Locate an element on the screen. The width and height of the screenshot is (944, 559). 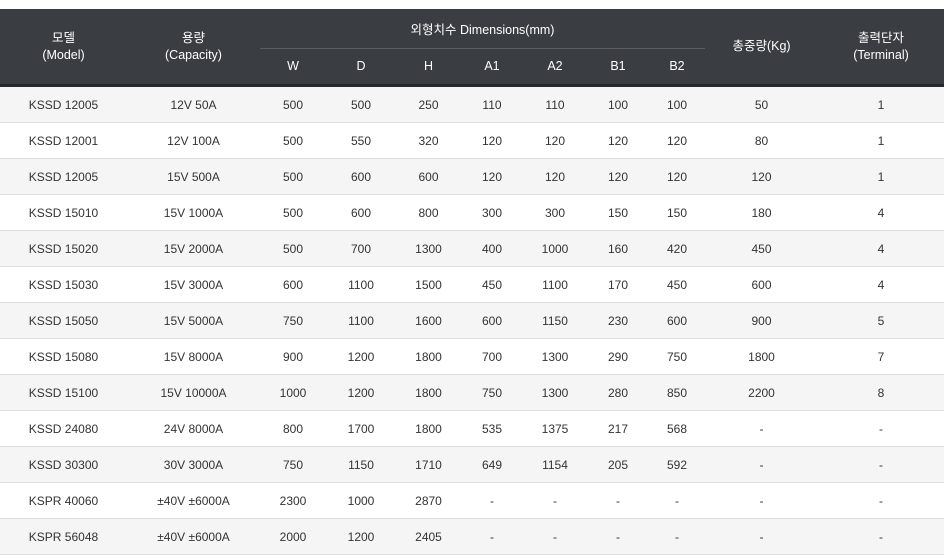
cell-weight: 600 is located at coordinates (761, 284).